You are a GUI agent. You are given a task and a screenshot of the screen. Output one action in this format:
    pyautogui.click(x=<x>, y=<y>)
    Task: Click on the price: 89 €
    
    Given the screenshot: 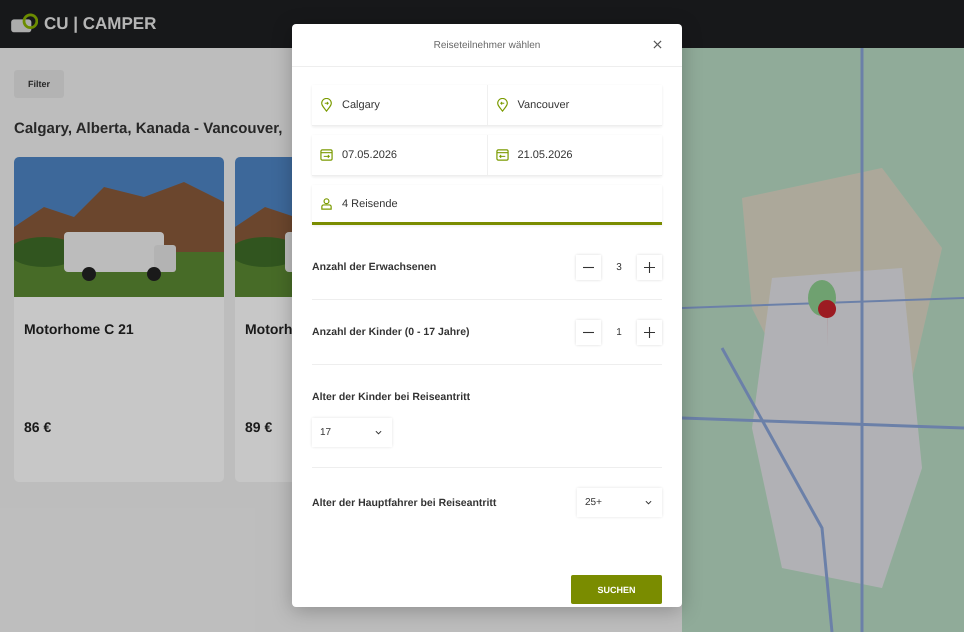 What is the action you would take?
    pyautogui.click(x=258, y=427)
    